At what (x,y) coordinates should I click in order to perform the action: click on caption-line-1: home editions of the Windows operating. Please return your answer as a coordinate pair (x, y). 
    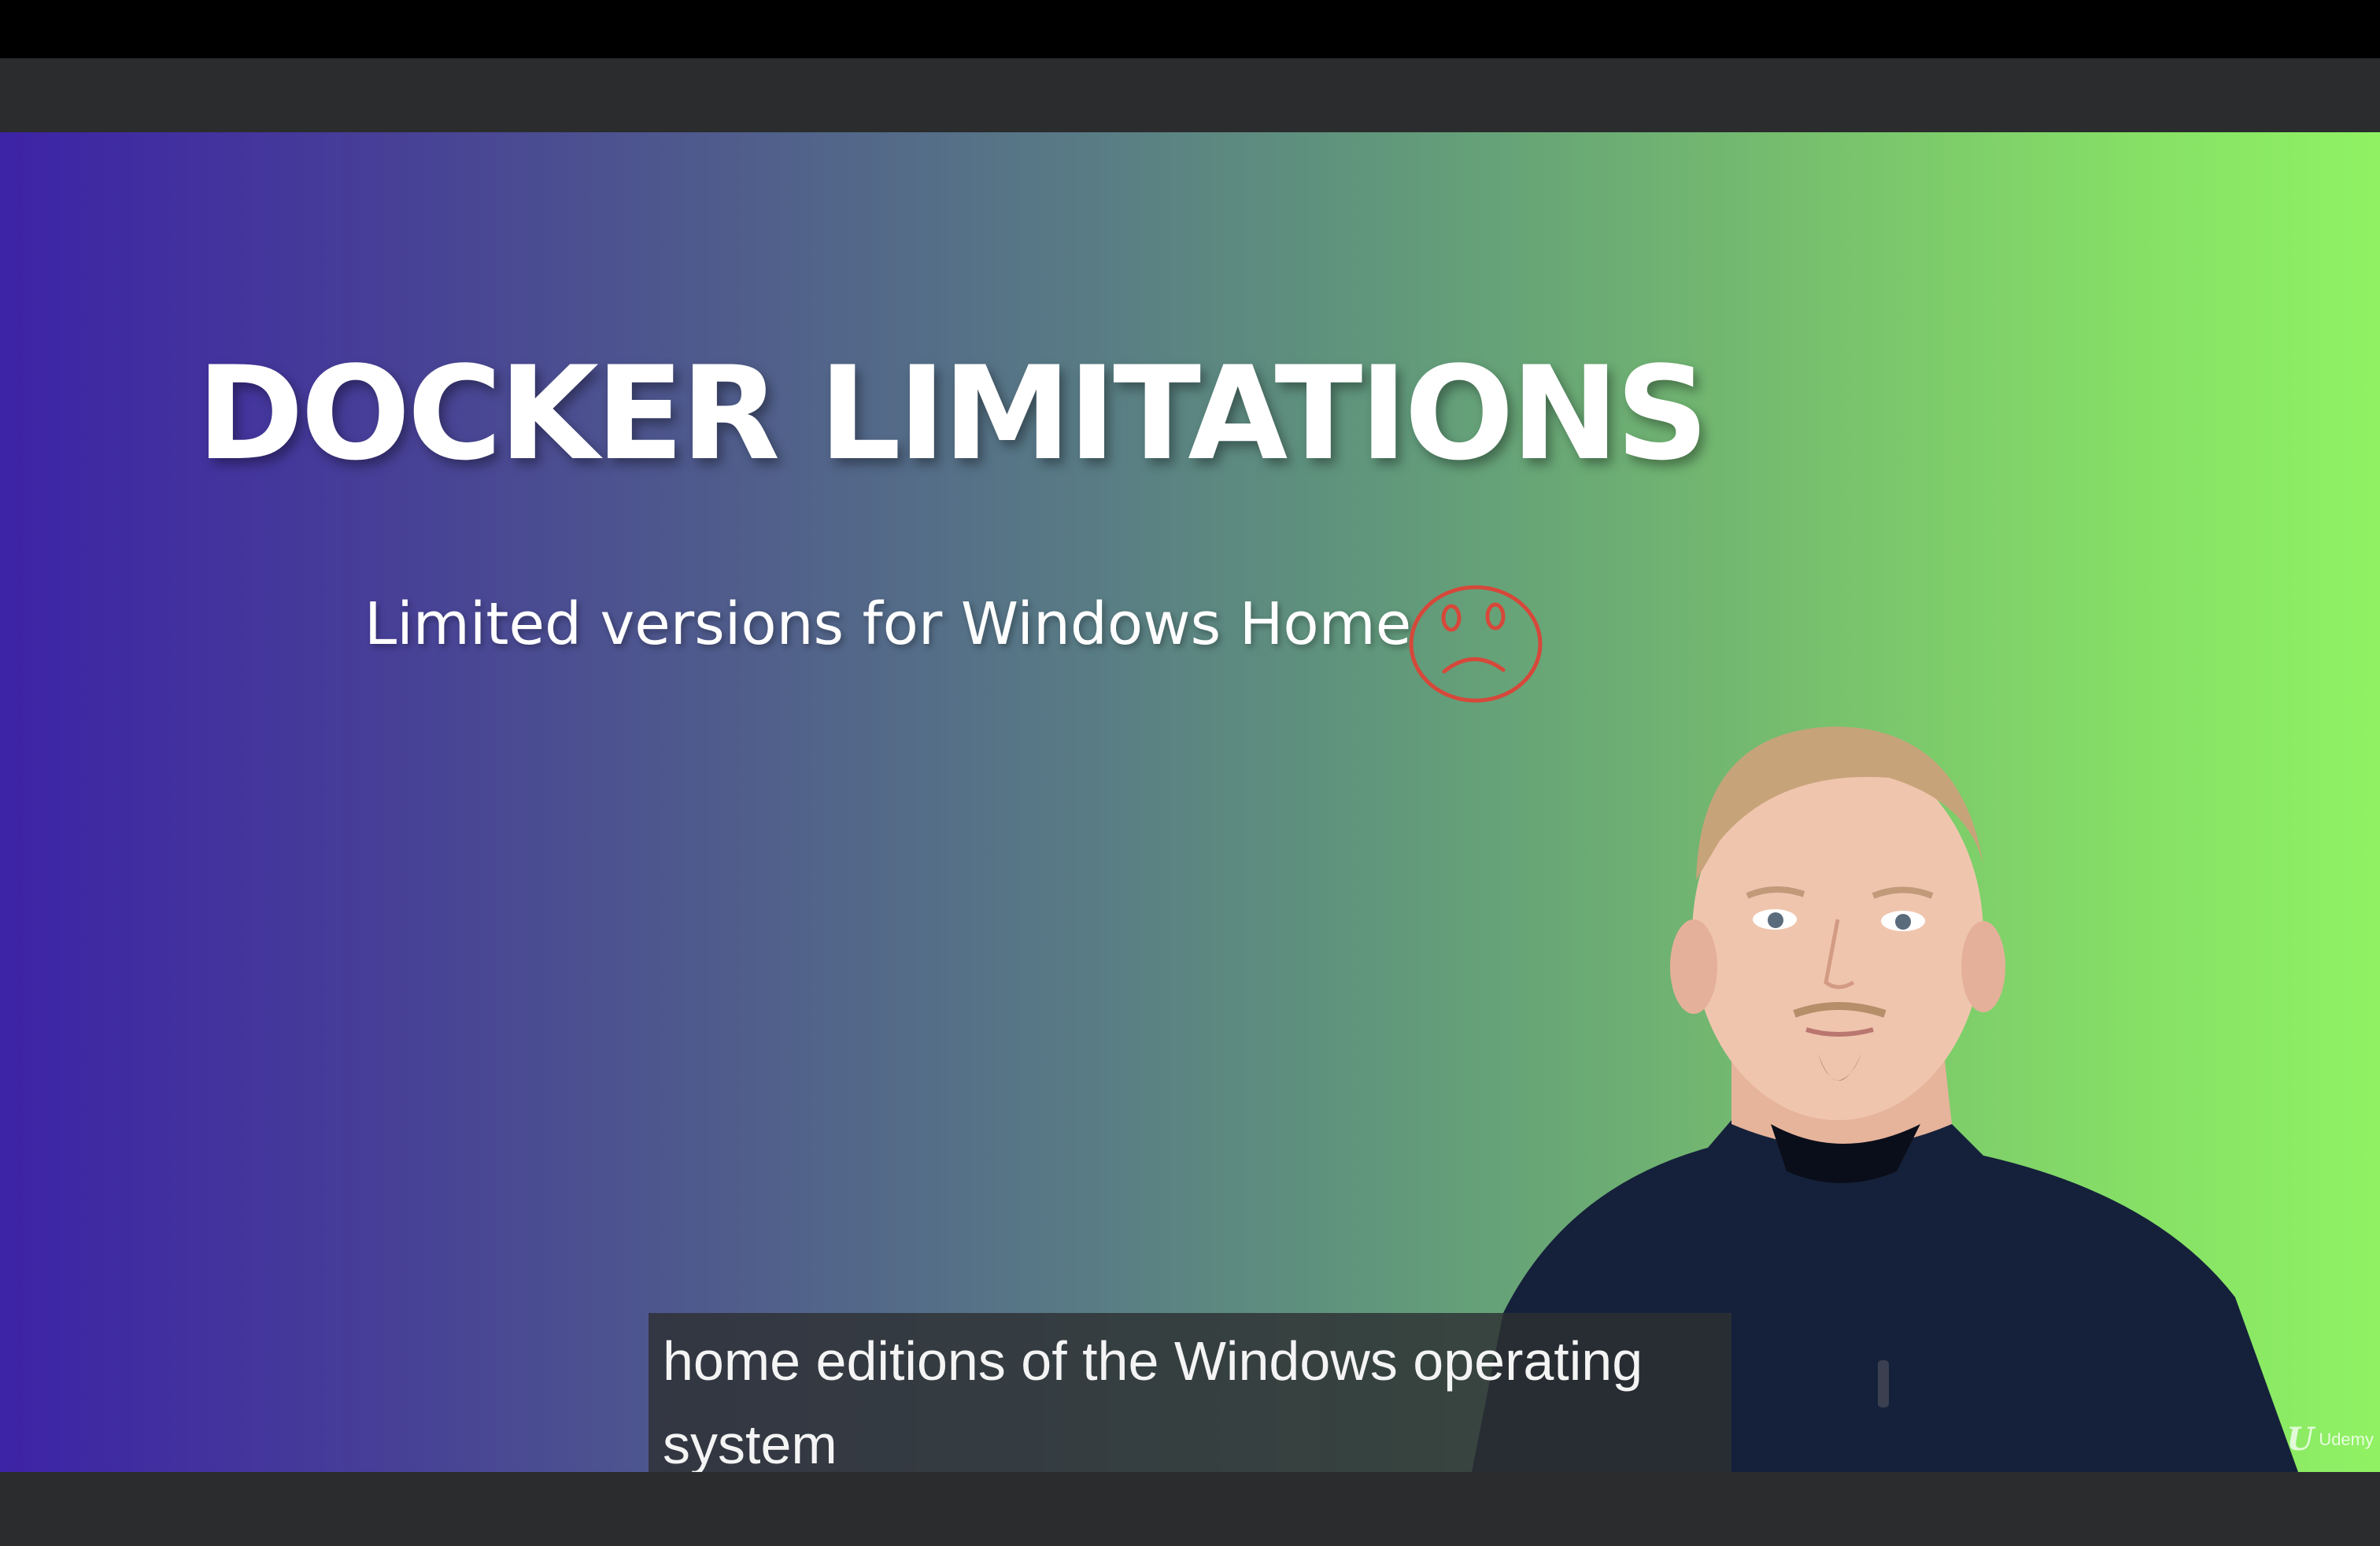
    Looking at the image, I should click on (1153, 1361).